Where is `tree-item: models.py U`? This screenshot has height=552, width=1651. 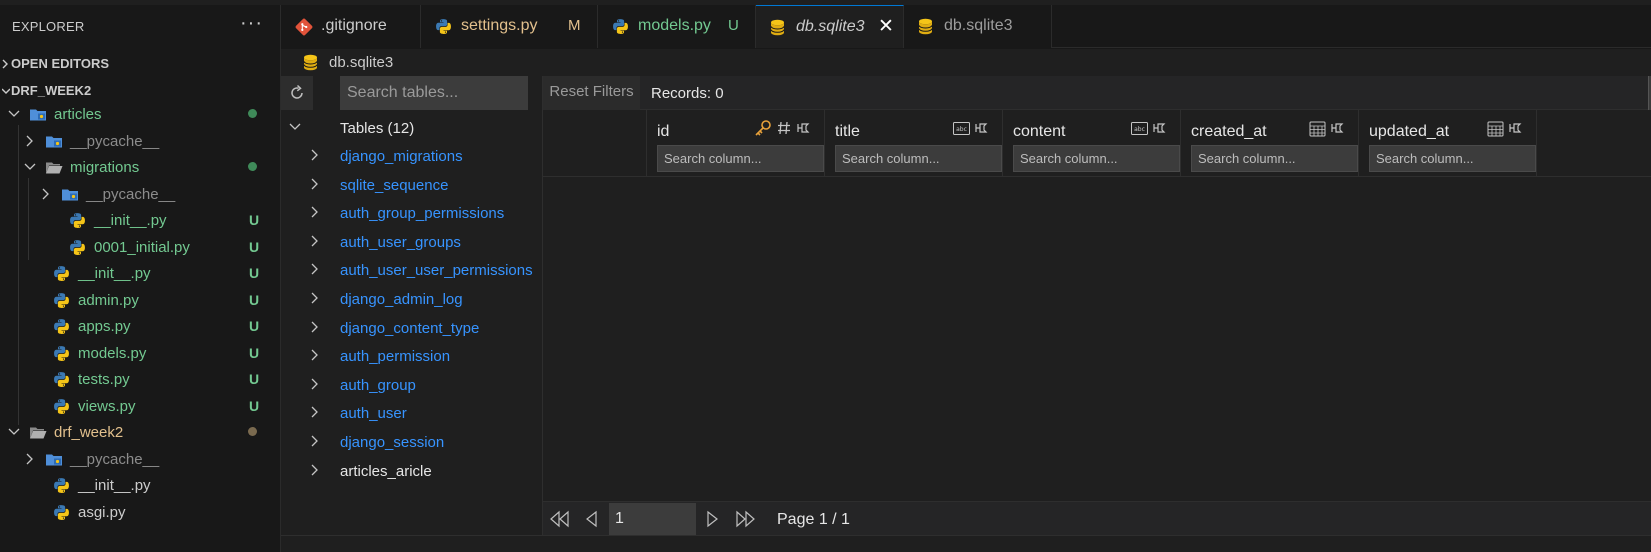
tree-item: models.py U is located at coordinates (140, 353).